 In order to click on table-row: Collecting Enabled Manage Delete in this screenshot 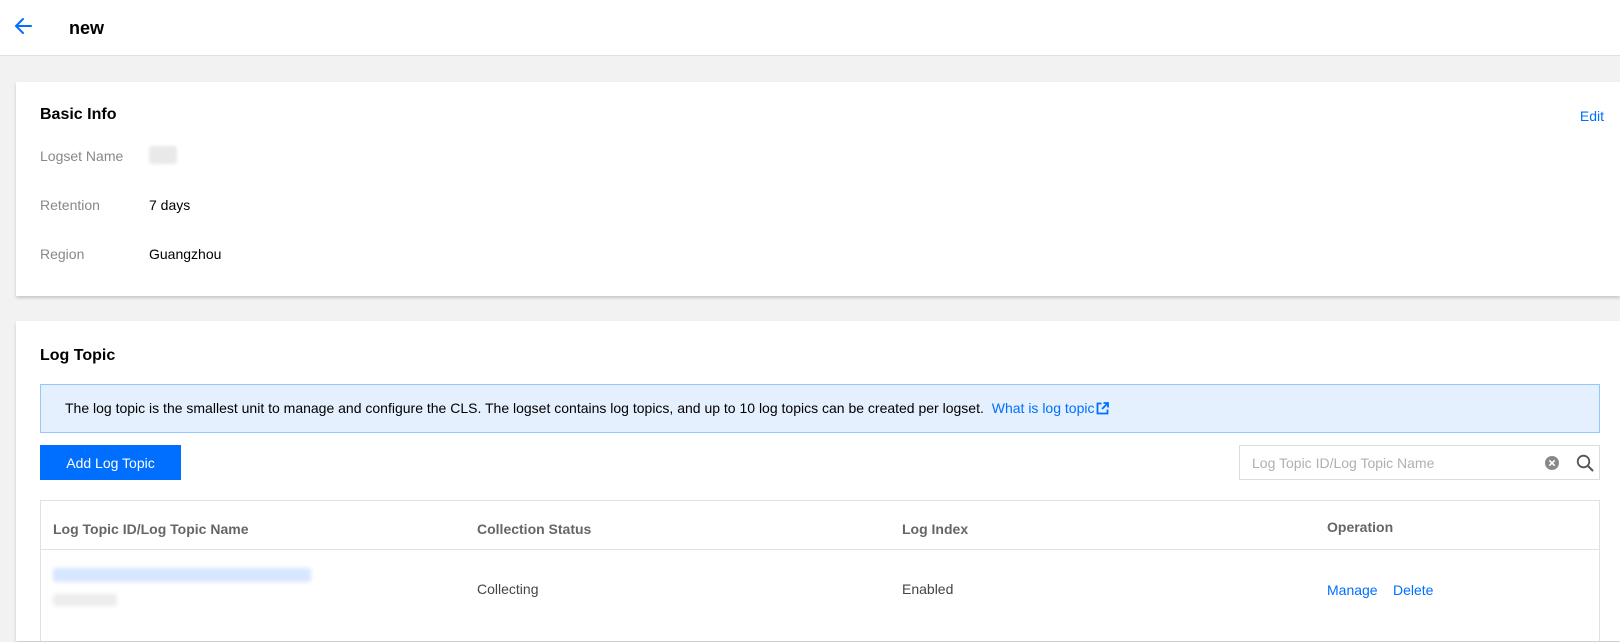, I will do `click(820, 596)`.